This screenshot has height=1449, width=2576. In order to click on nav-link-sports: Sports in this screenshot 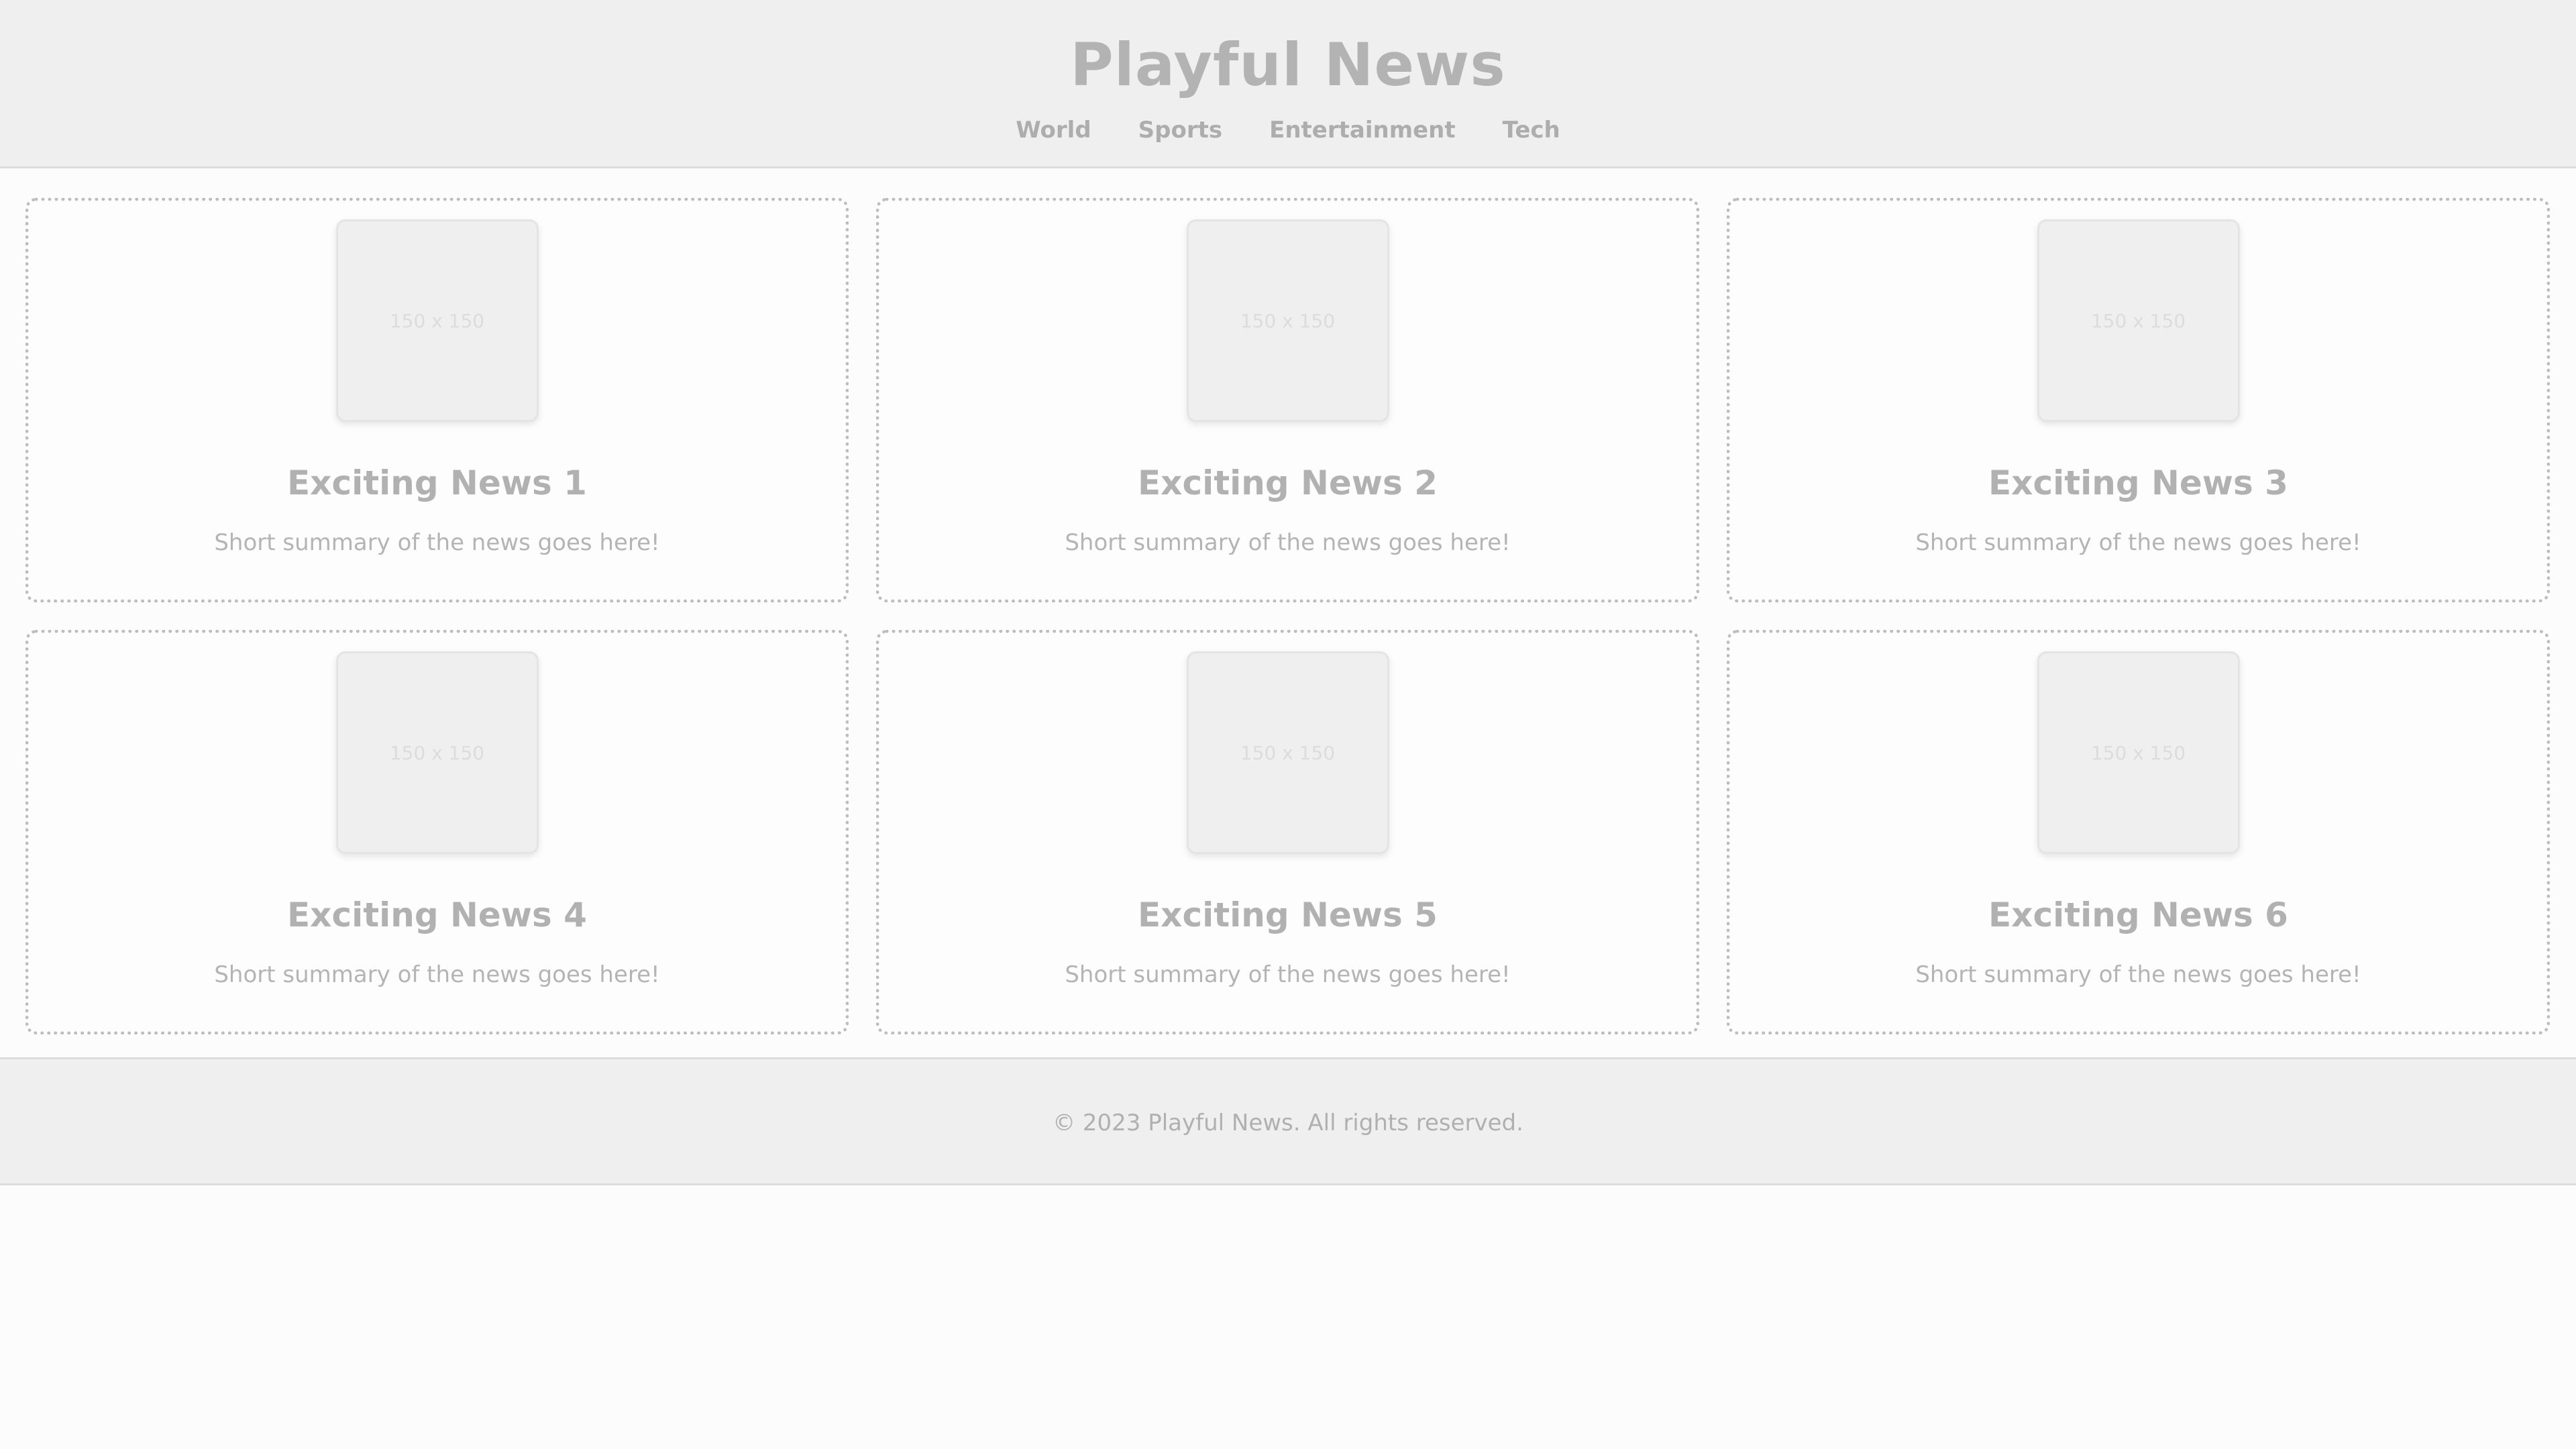, I will do `click(1180, 130)`.